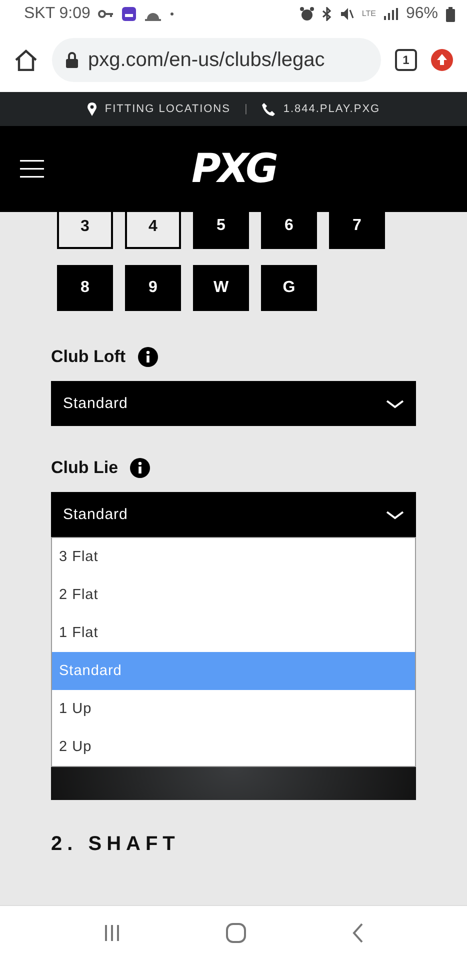 The image size is (467, 960). I want to click on alarm-icon, so click(307, 14).